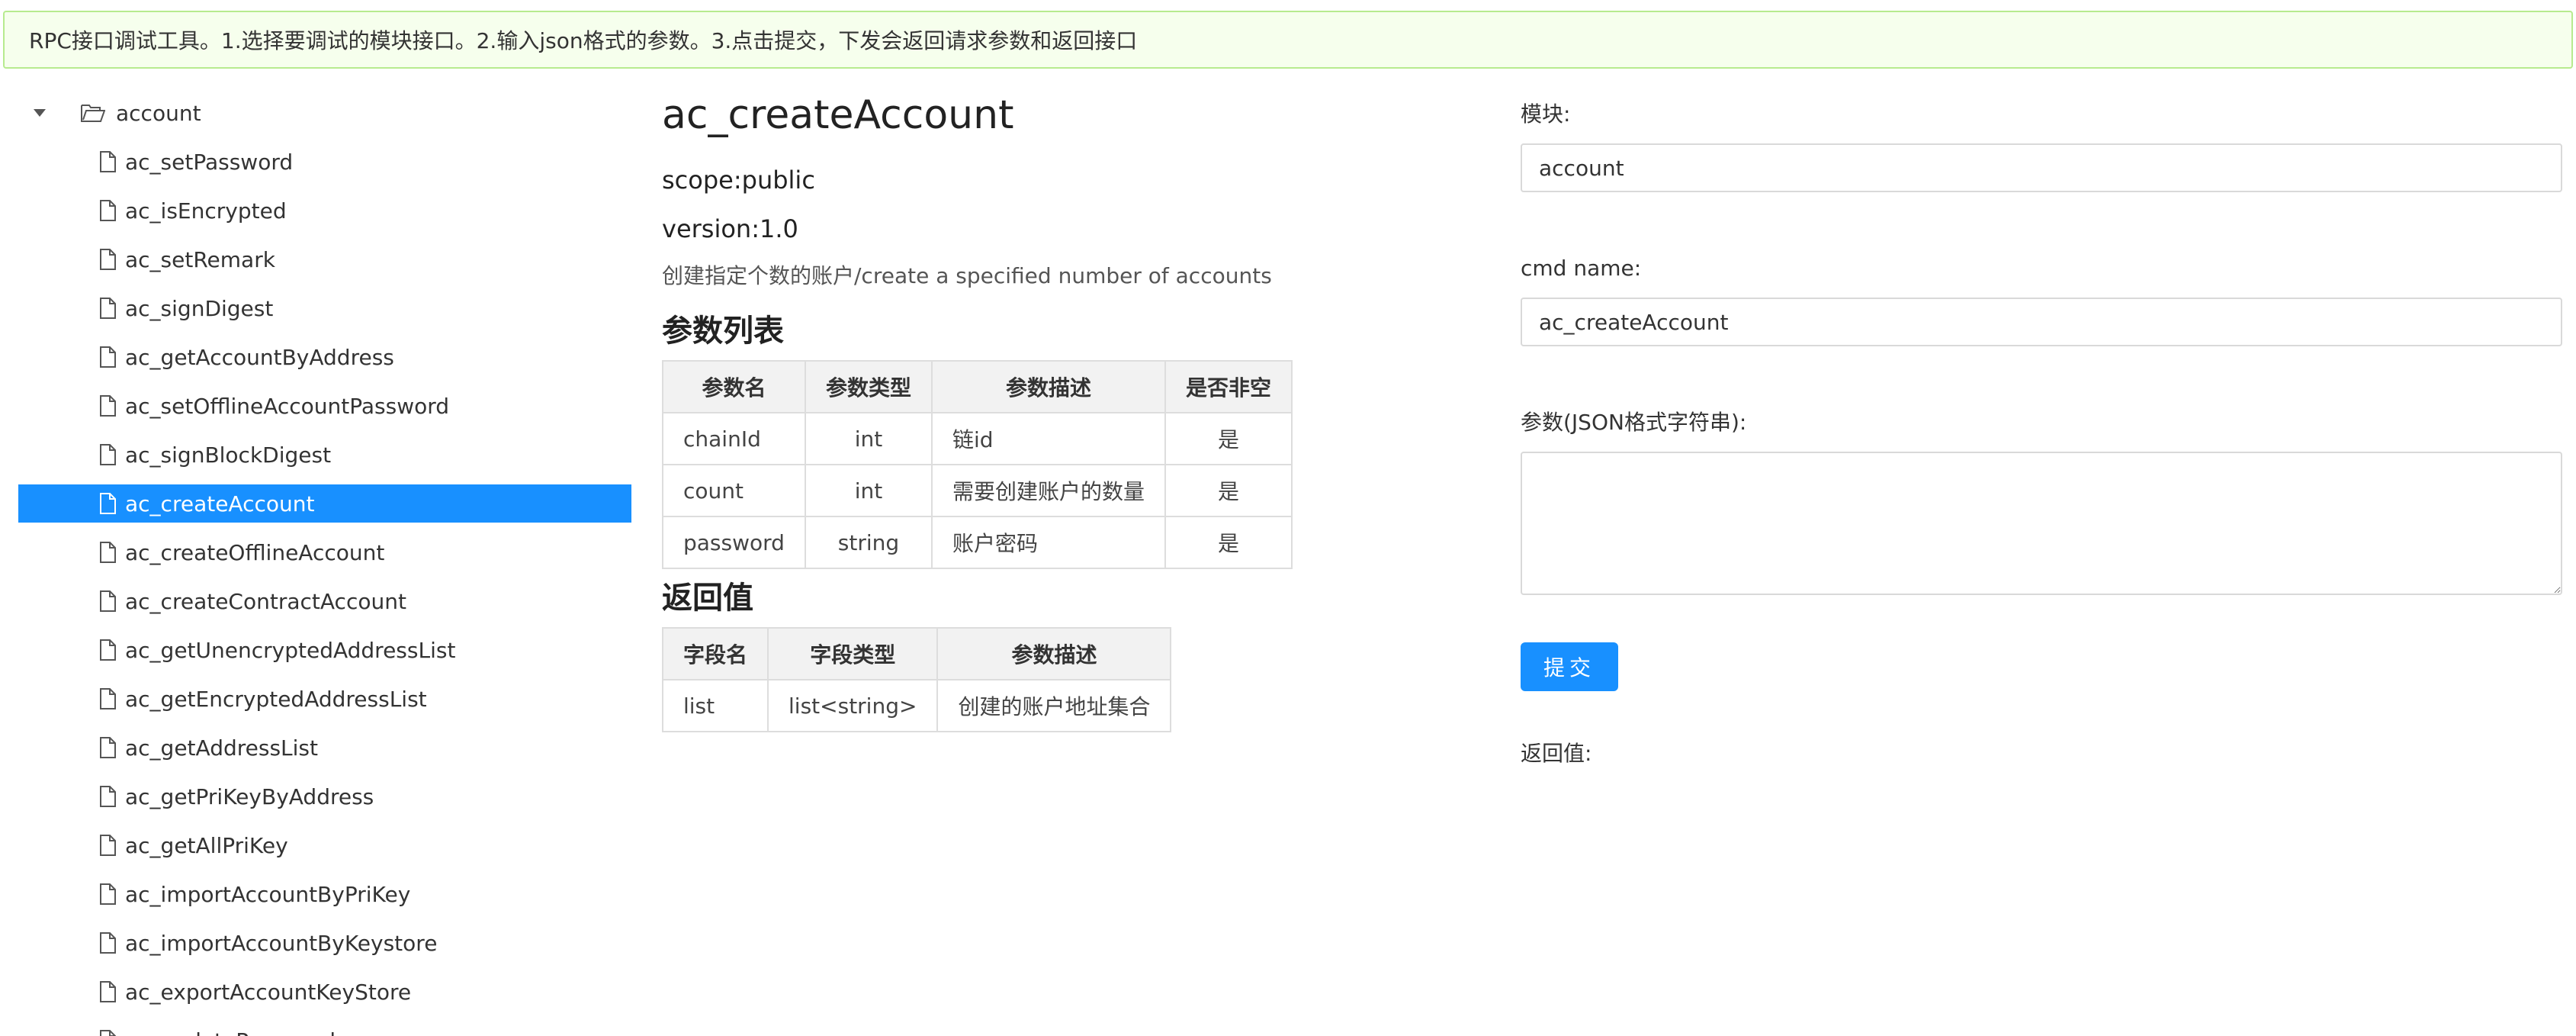  I want to click on return-field-name: list, so click(715, 705).